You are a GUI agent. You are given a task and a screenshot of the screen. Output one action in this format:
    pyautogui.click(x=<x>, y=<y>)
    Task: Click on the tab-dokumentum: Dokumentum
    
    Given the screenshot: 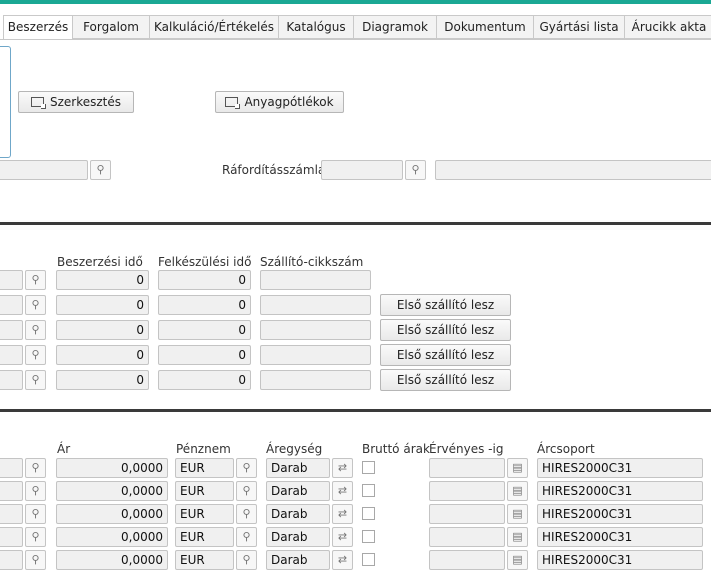 What is the action you would take?
    pyautogui.click(x=485, y=27)
    